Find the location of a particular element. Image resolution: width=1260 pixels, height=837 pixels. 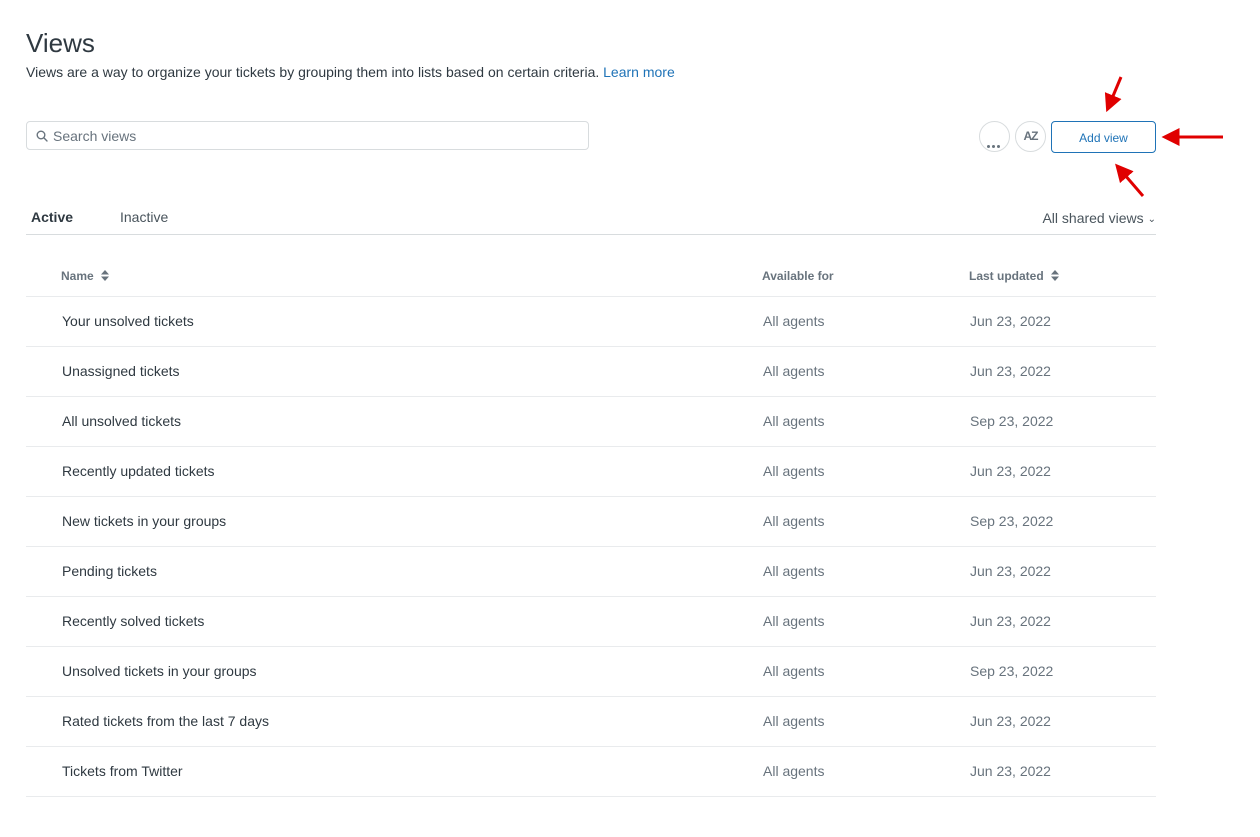

more-dots-icon is located at coordinates (994, 144).